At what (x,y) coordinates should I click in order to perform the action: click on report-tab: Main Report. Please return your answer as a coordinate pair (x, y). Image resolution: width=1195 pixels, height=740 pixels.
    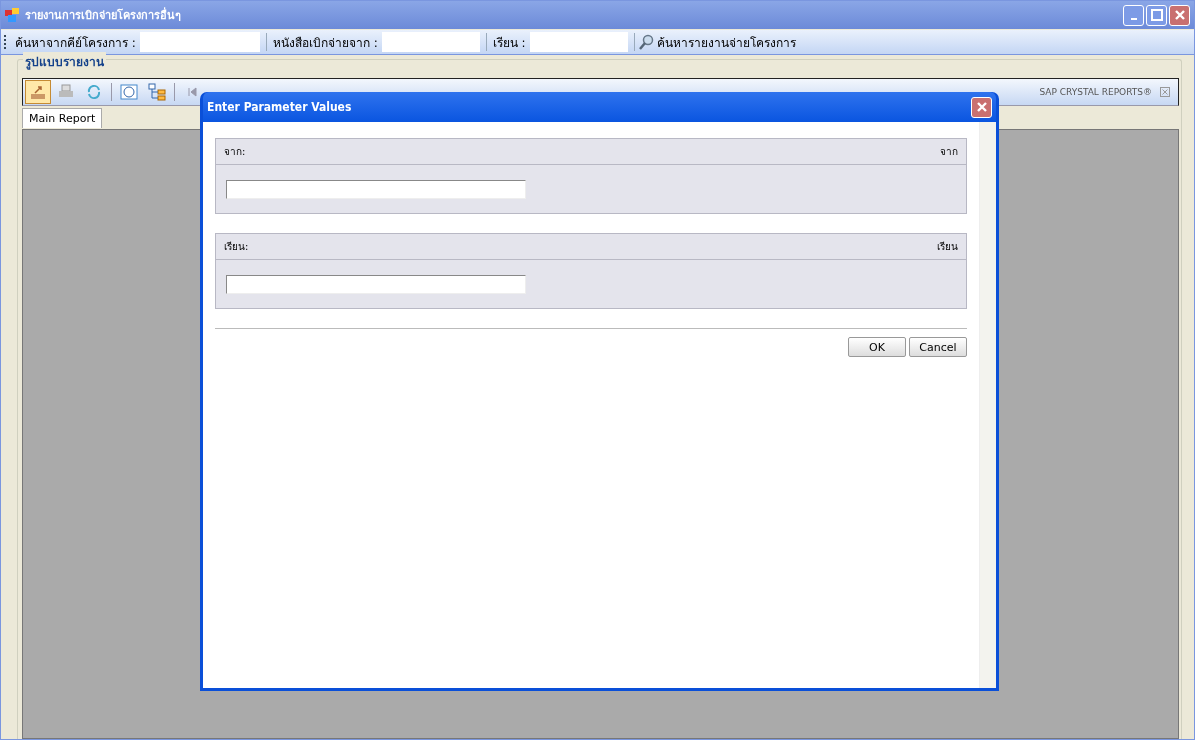
    Looking at the image, I should click on (62, 118).